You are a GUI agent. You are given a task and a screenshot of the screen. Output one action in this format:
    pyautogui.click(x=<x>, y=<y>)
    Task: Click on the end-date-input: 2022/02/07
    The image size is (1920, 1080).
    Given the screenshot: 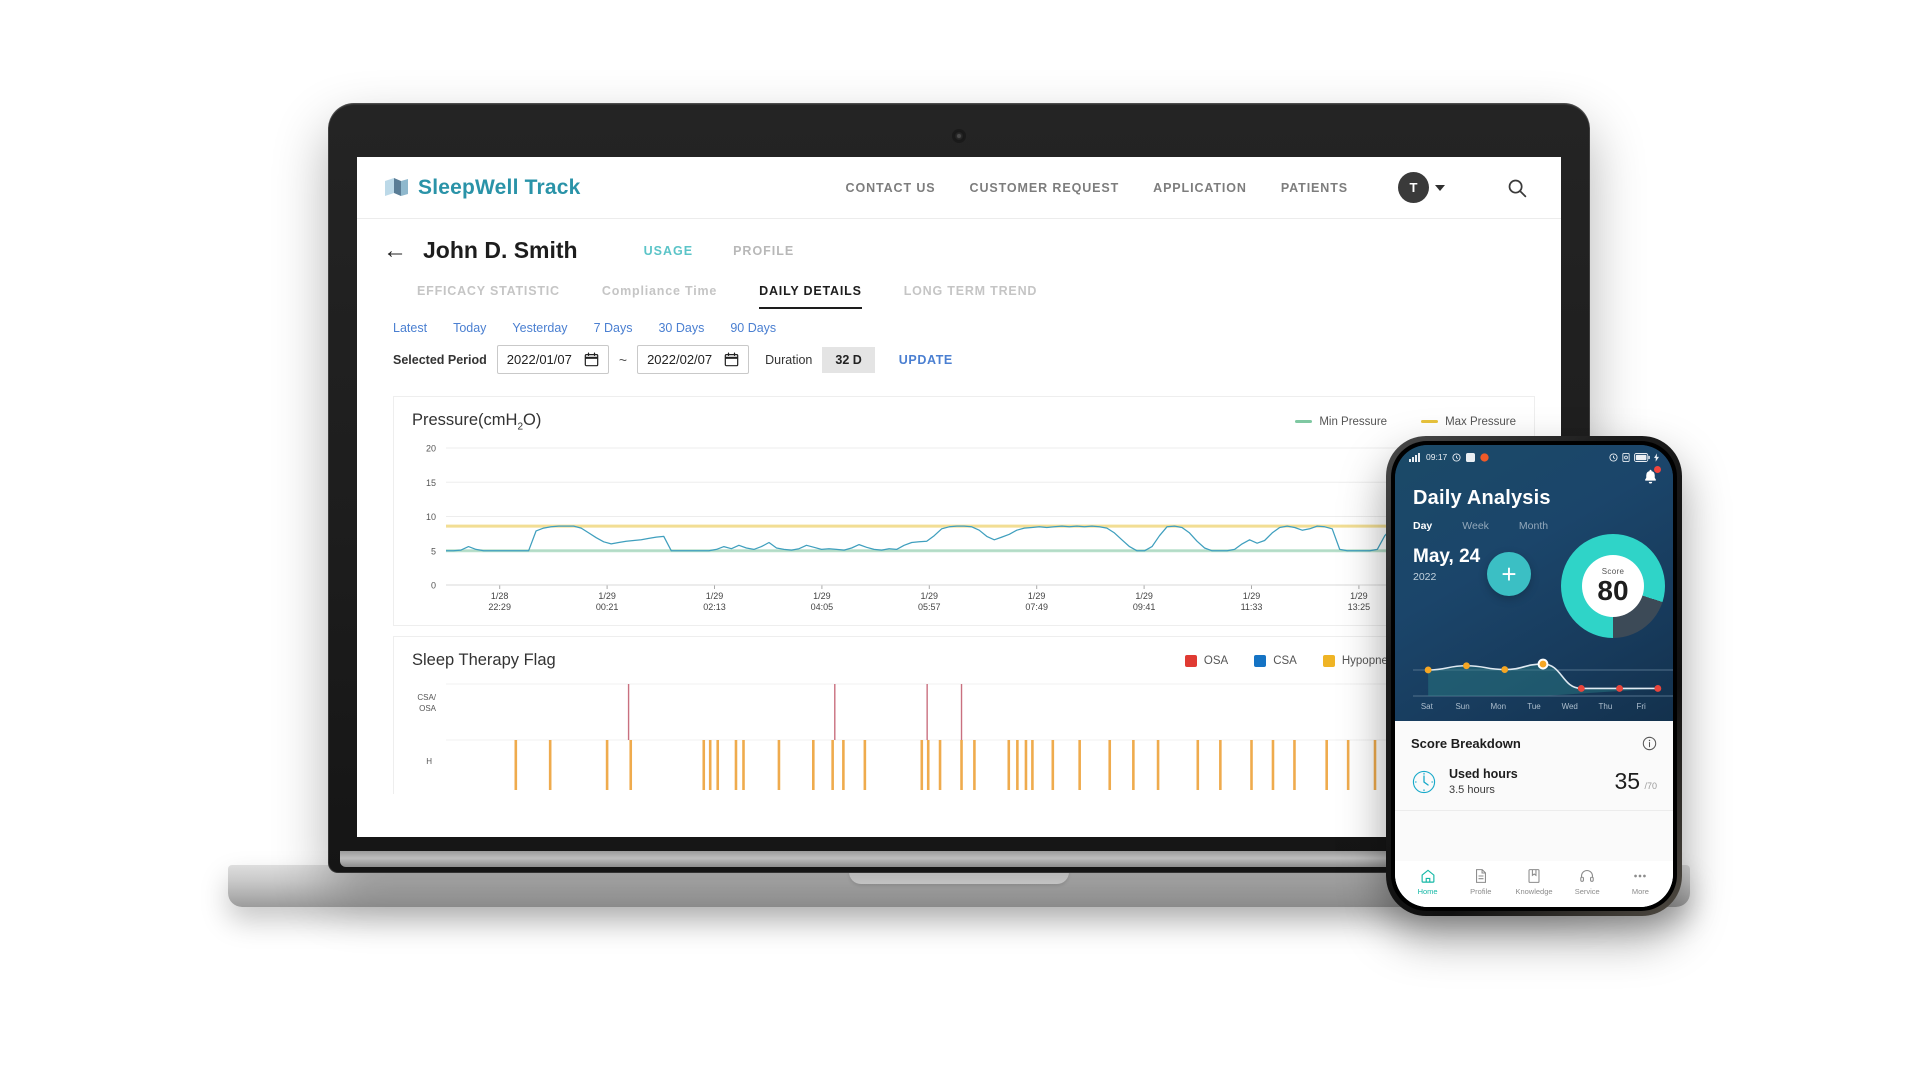 What is the action you would take?
    pyautogui.click(x=693, y=359)
    